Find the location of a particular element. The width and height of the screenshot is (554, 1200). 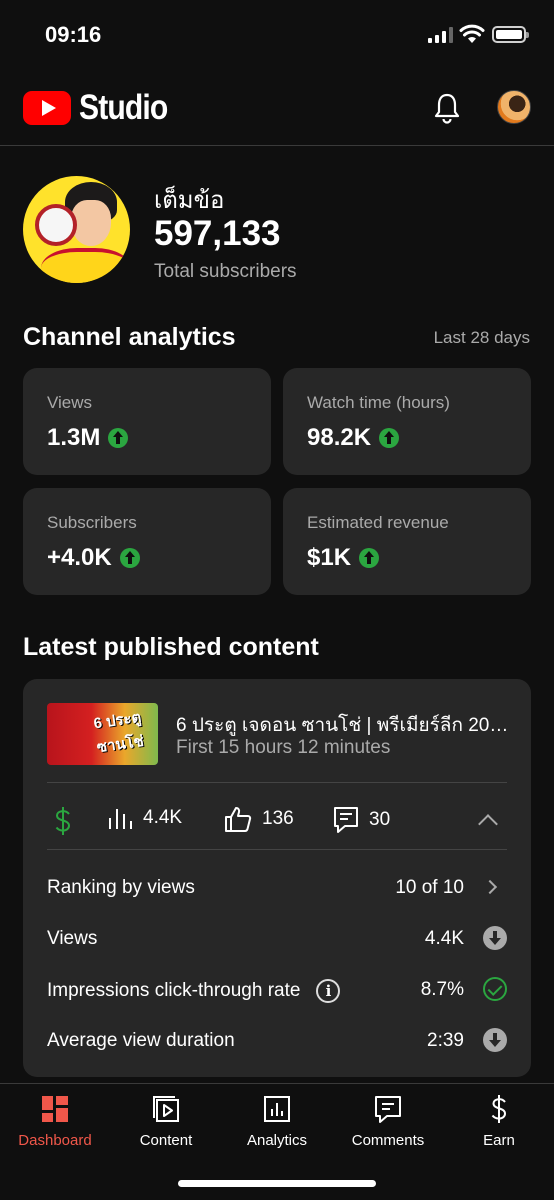

card-value: $1K is located at coordinates (329, 557).